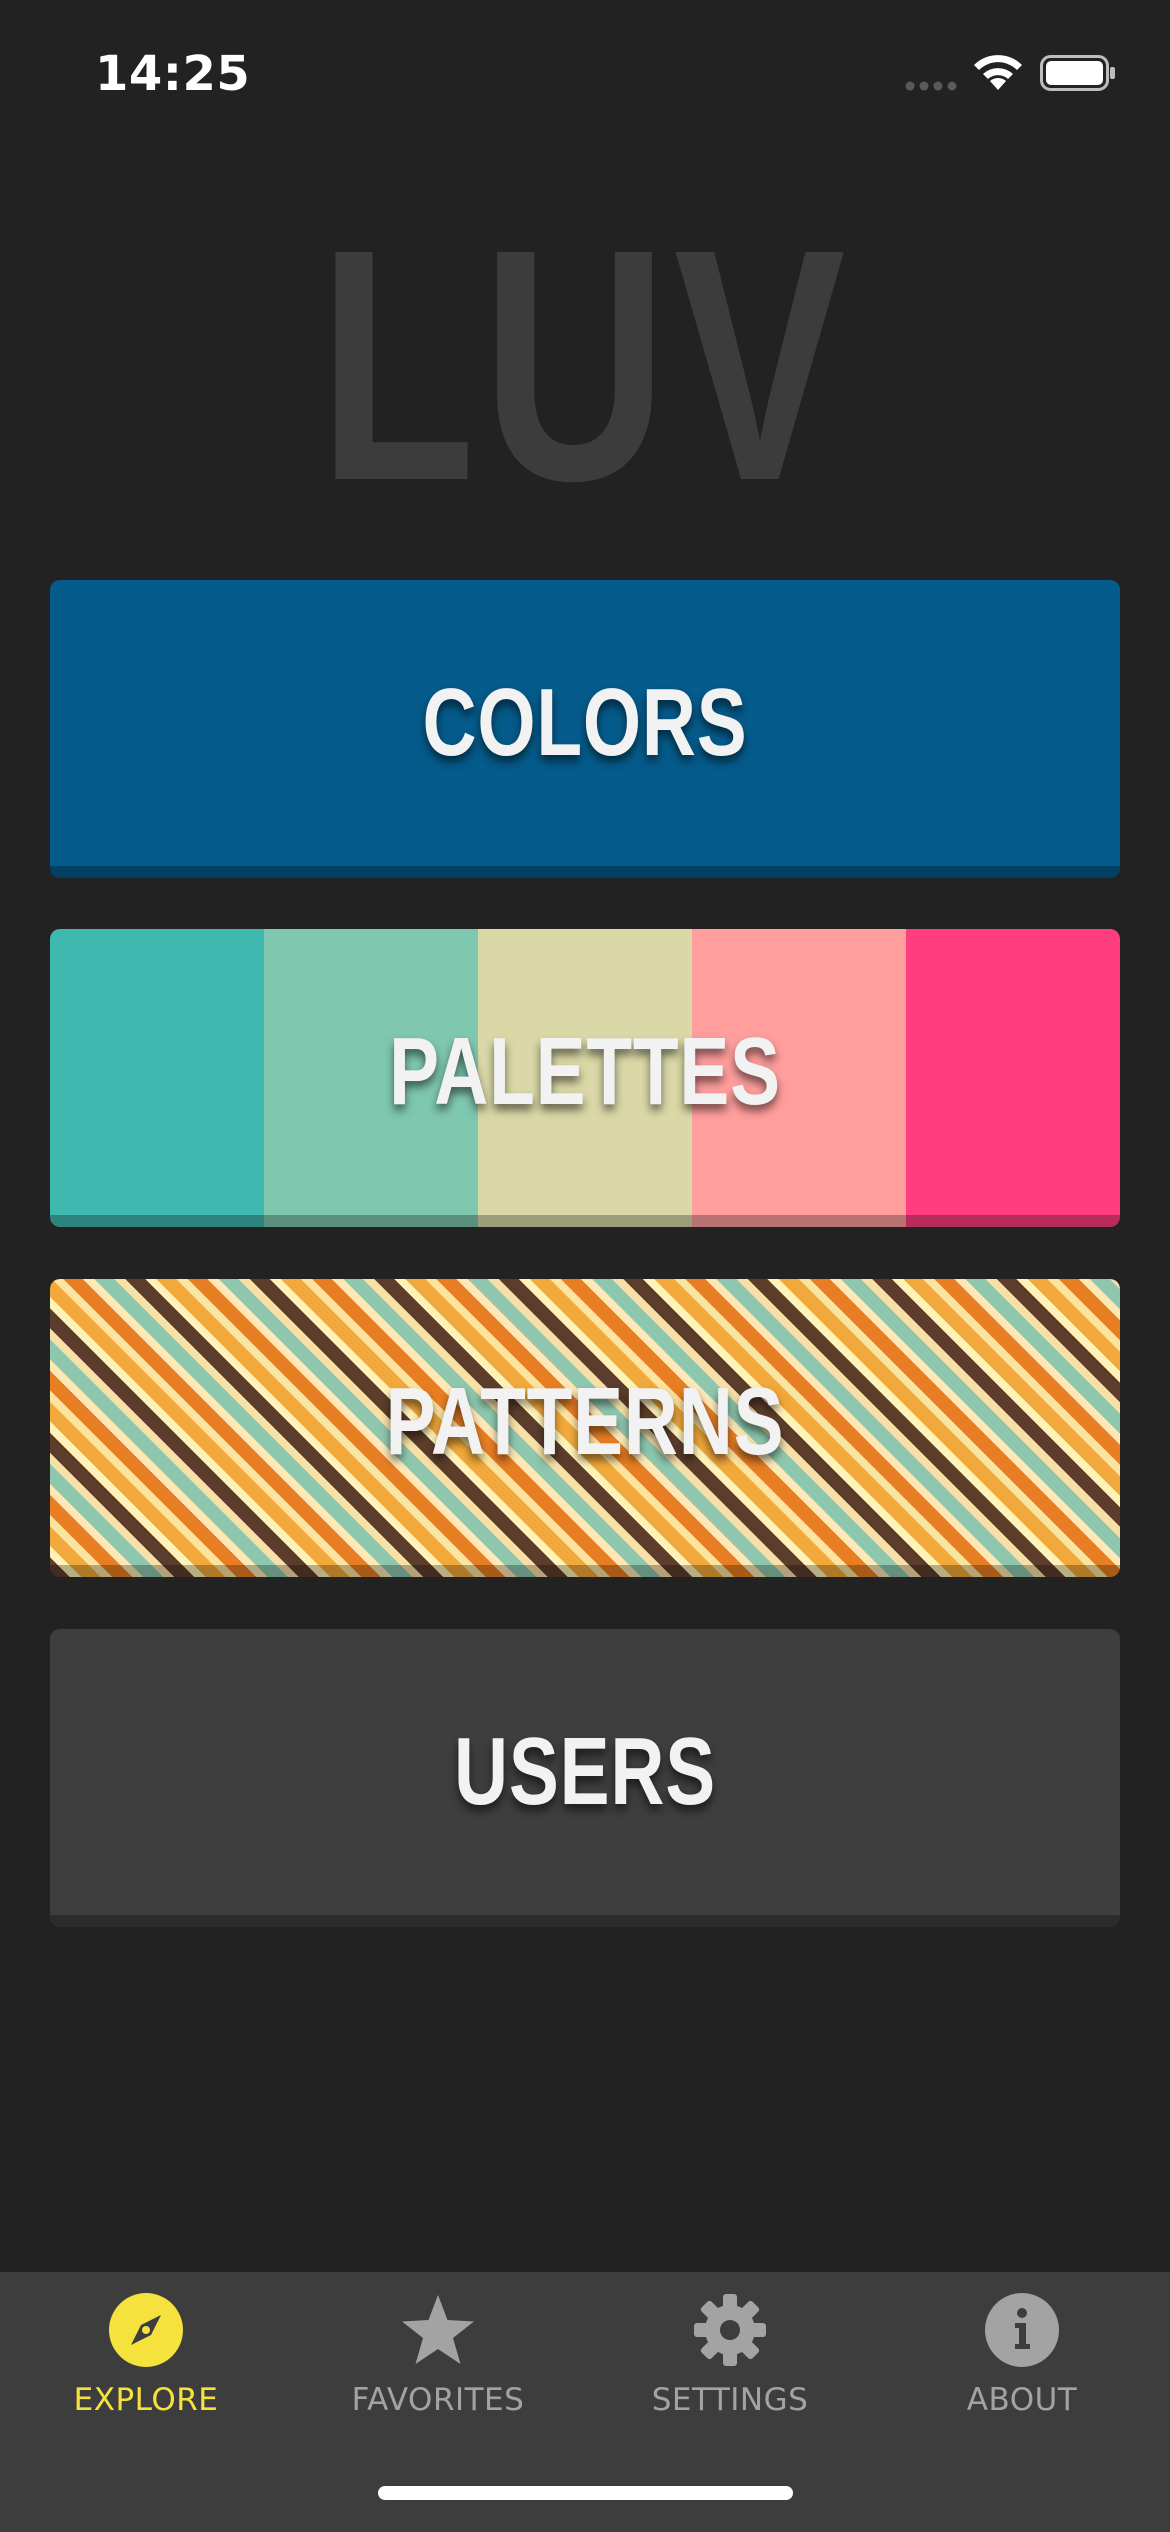 This screenshot has height=2532, width=1170. What do you see at coordinates (585, 1221) in the screenshot?
I see `palettes-button-shadow` at bounding box center [585, 1221].